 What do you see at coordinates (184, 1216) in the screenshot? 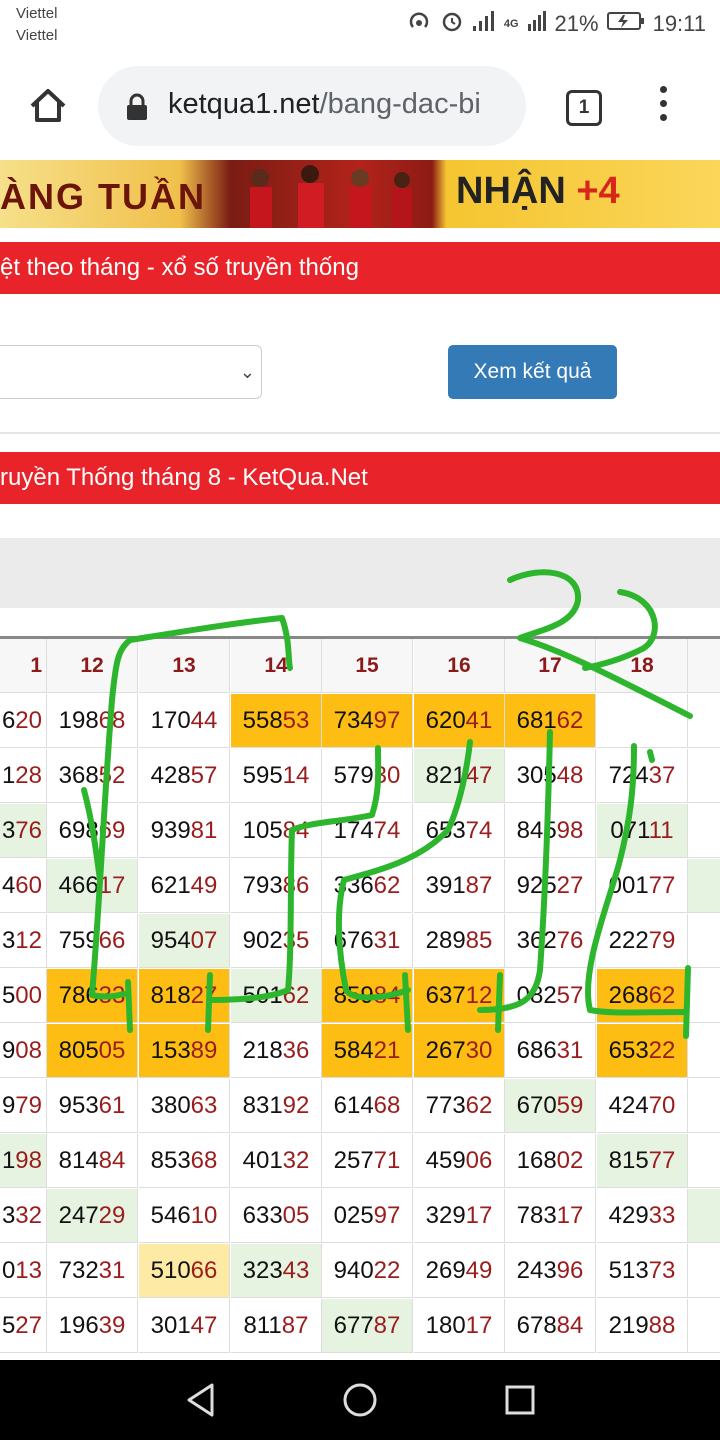
I see `table-cell: 54610` at bounding box center [184, 1216].